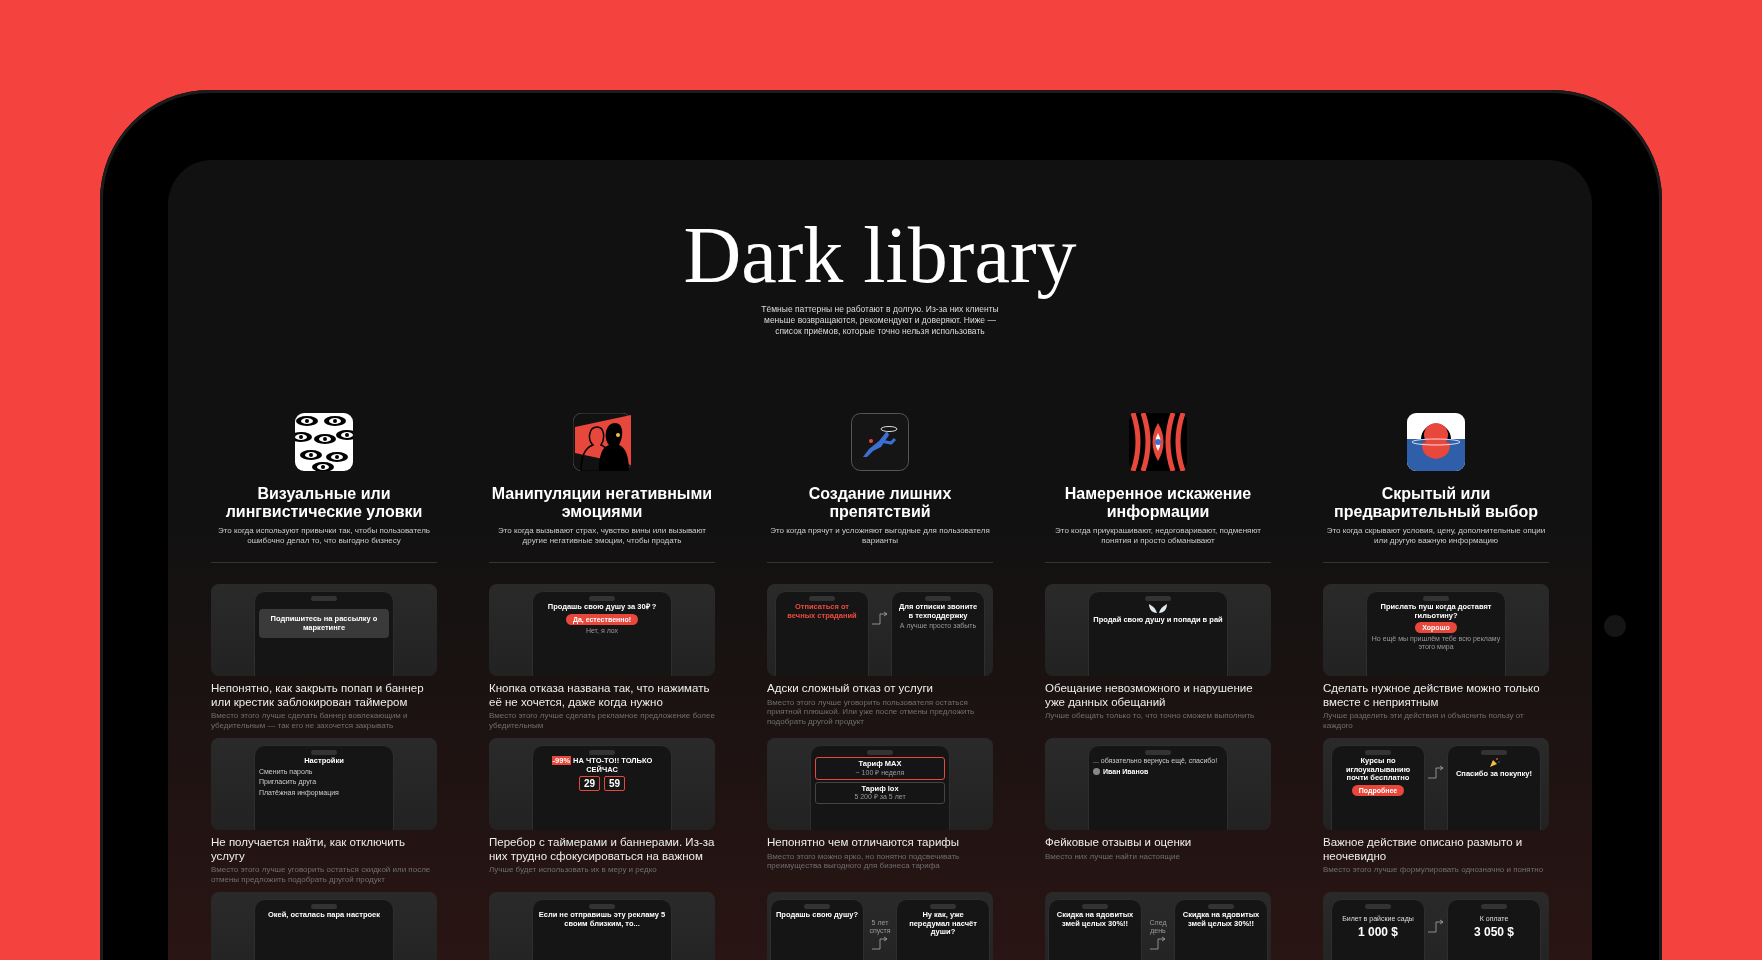 The image size is (1762, 960). I want to click on pattern-title: Перебор с таймерами и баннерами. Из-за них трудно сфокусироваться на важном, so click(602, 849).